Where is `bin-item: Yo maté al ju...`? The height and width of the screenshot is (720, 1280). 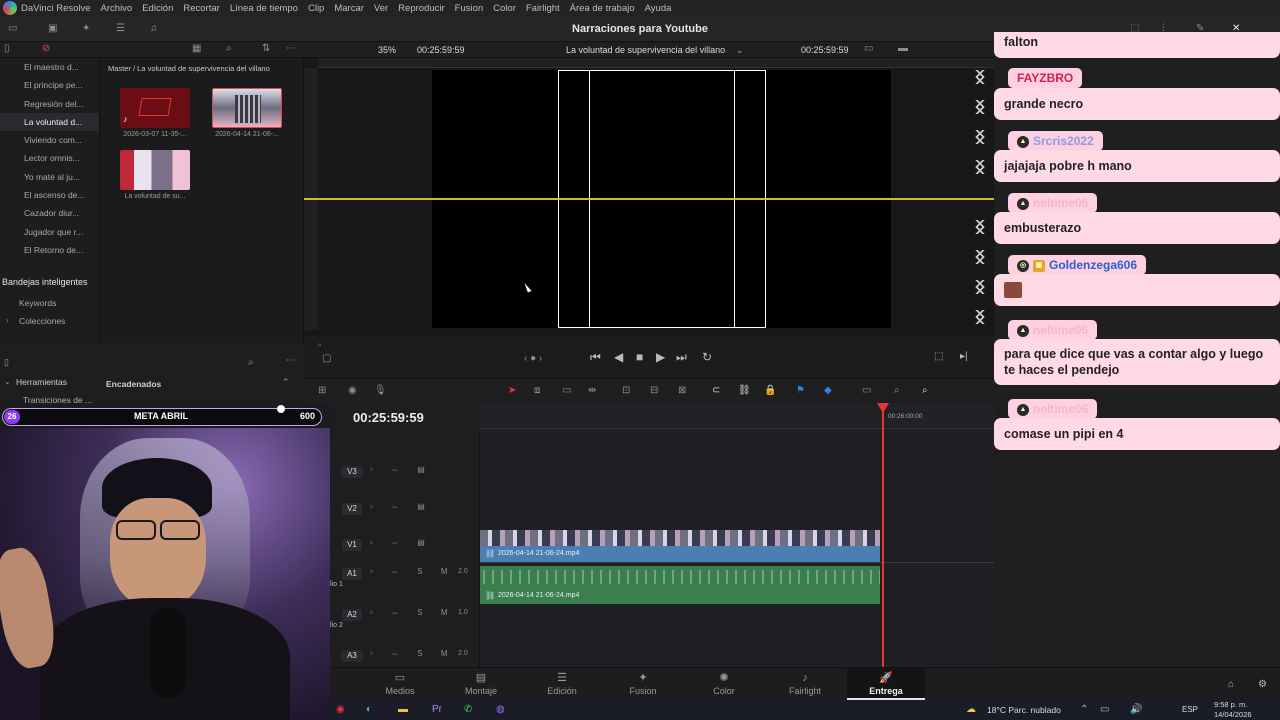
bin-item: Yo maté al ju... is located at coordinates (49, 177).